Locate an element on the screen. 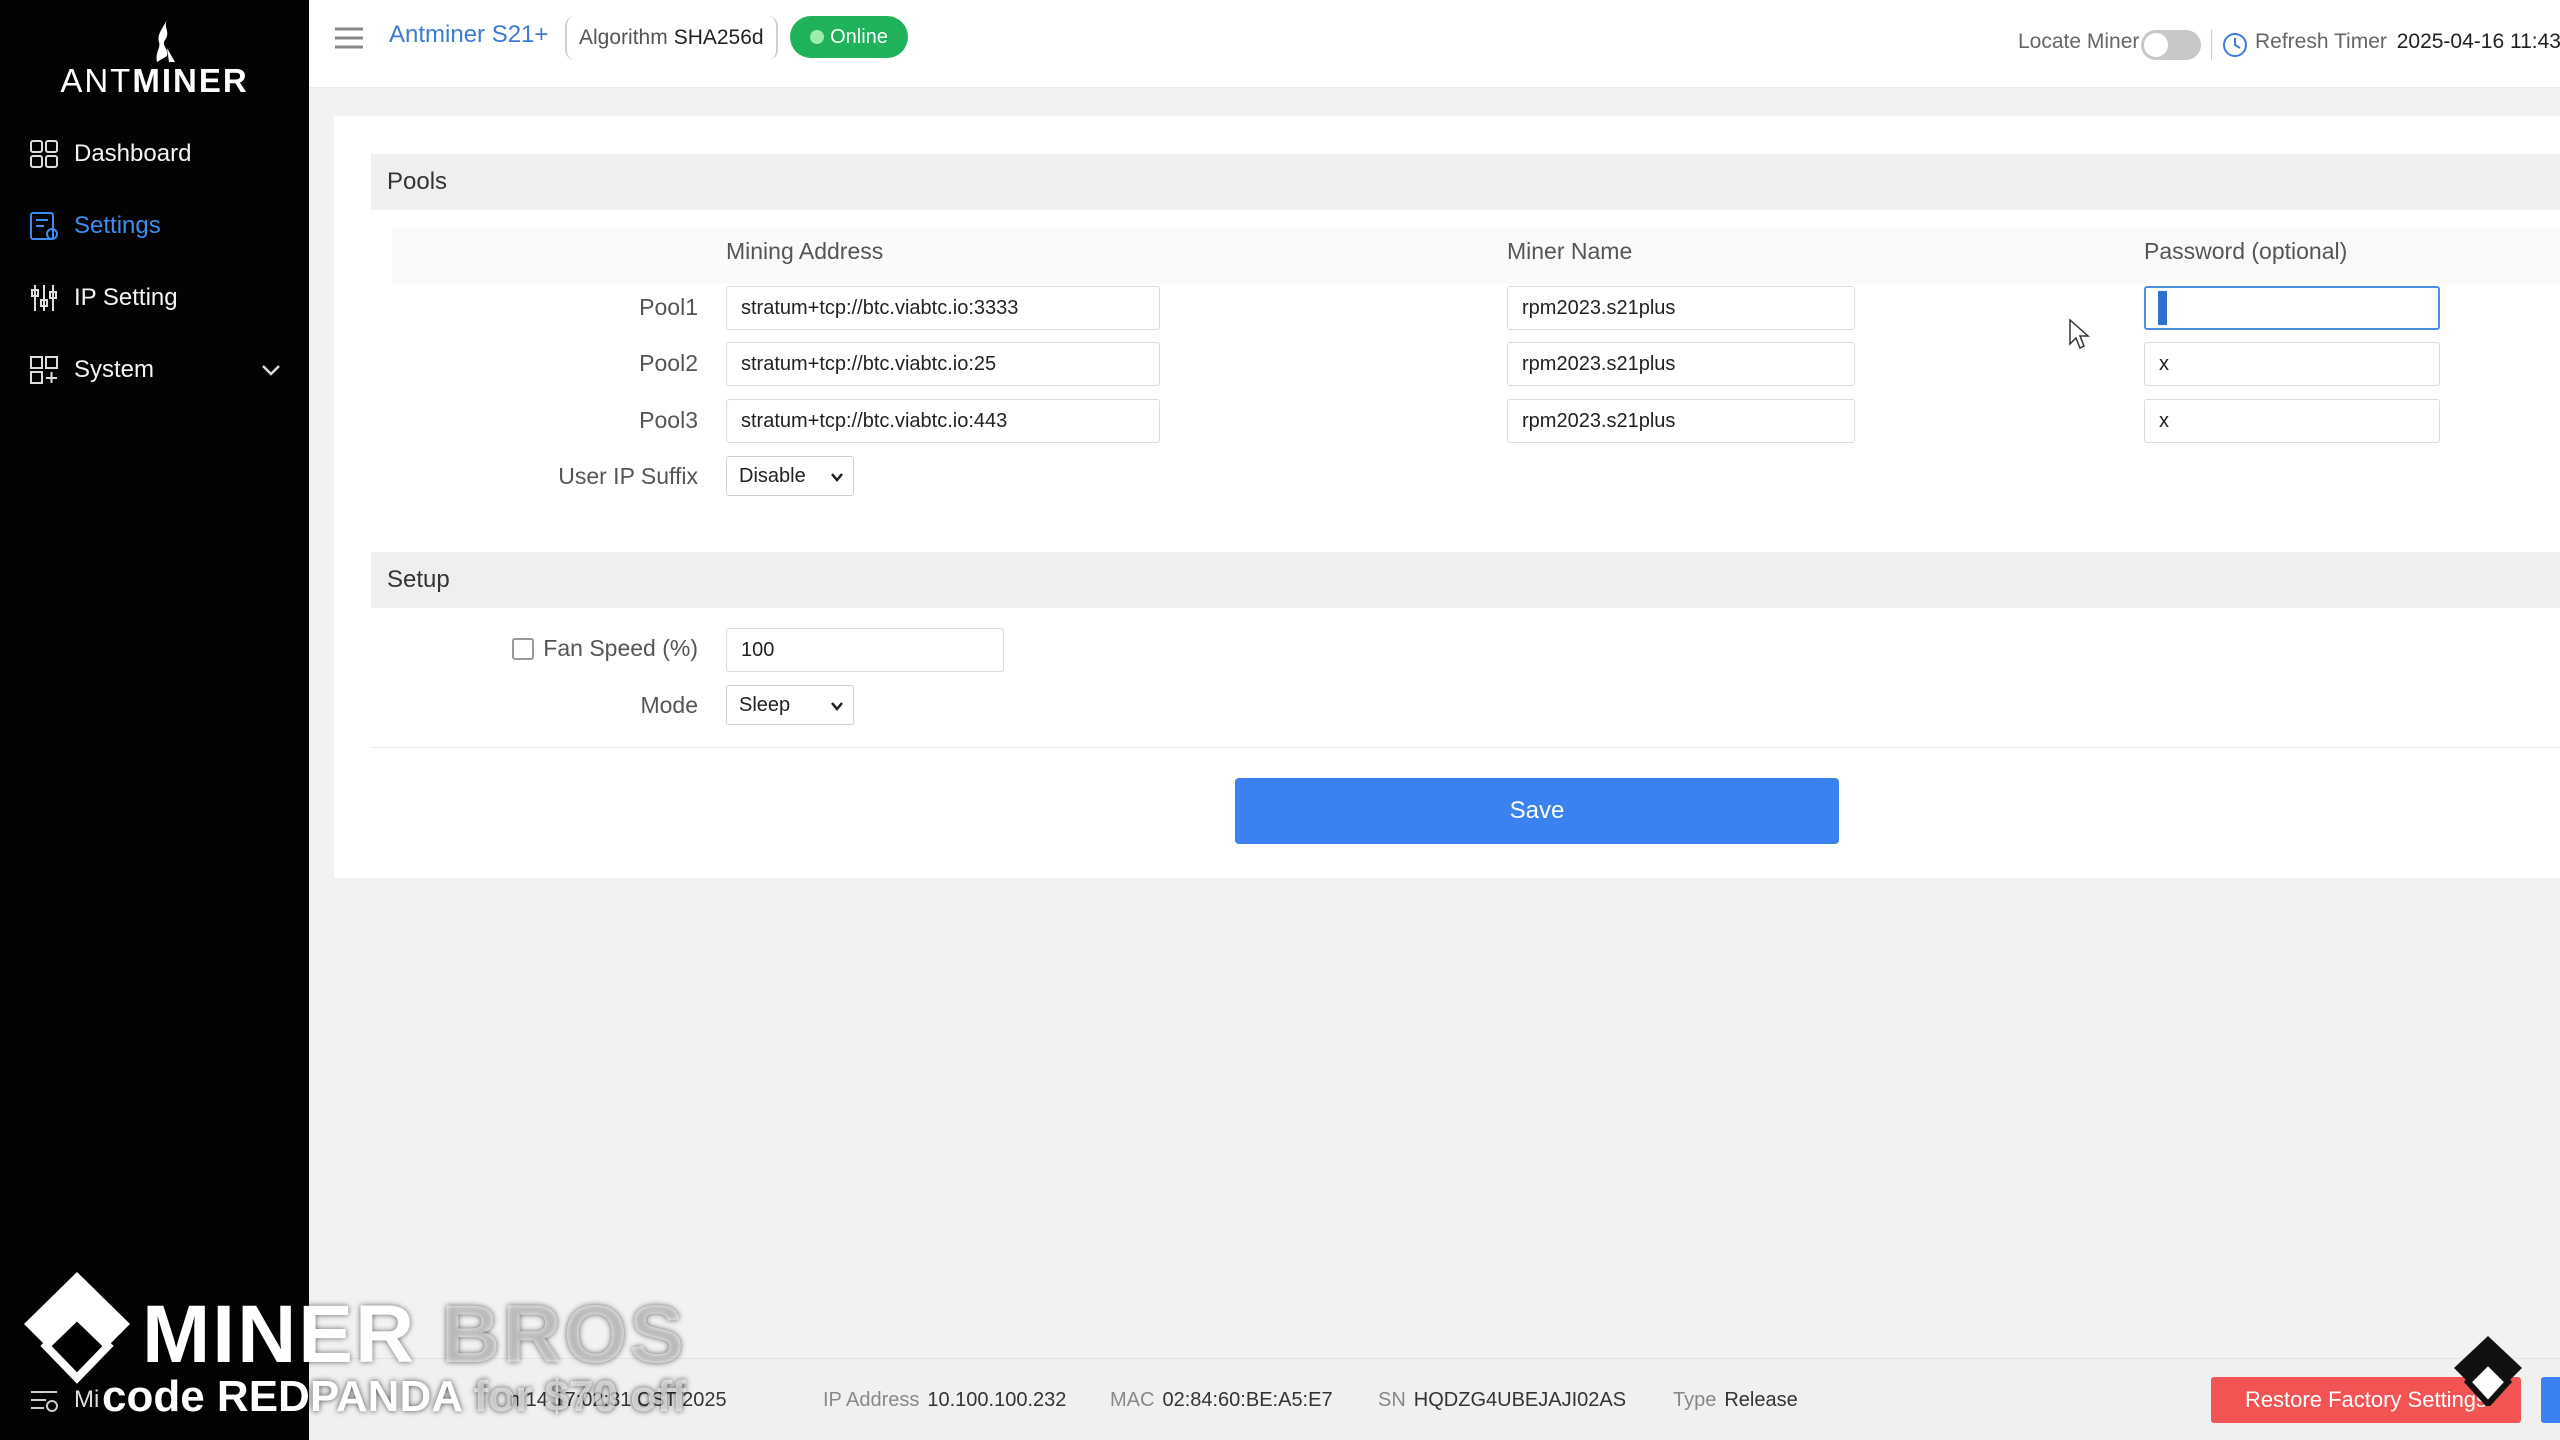  watermark-title: MINER BROS is located at coordinates (414, 1335).